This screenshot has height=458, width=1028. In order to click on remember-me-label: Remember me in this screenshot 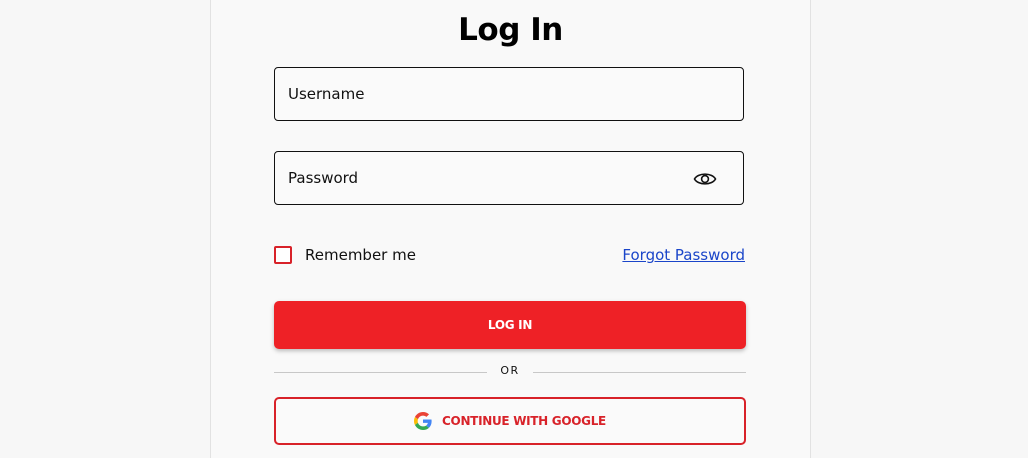, I will do `click(360, 255)`.